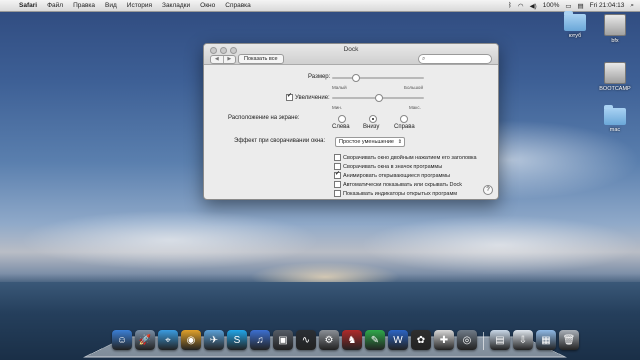 Image resolution: width=640 pixels, height=360 pixels. What do you see at coordinates (375, 340) in the screenshot?
I see `evernote-icon: ✎` at bounding box center [375, 340].